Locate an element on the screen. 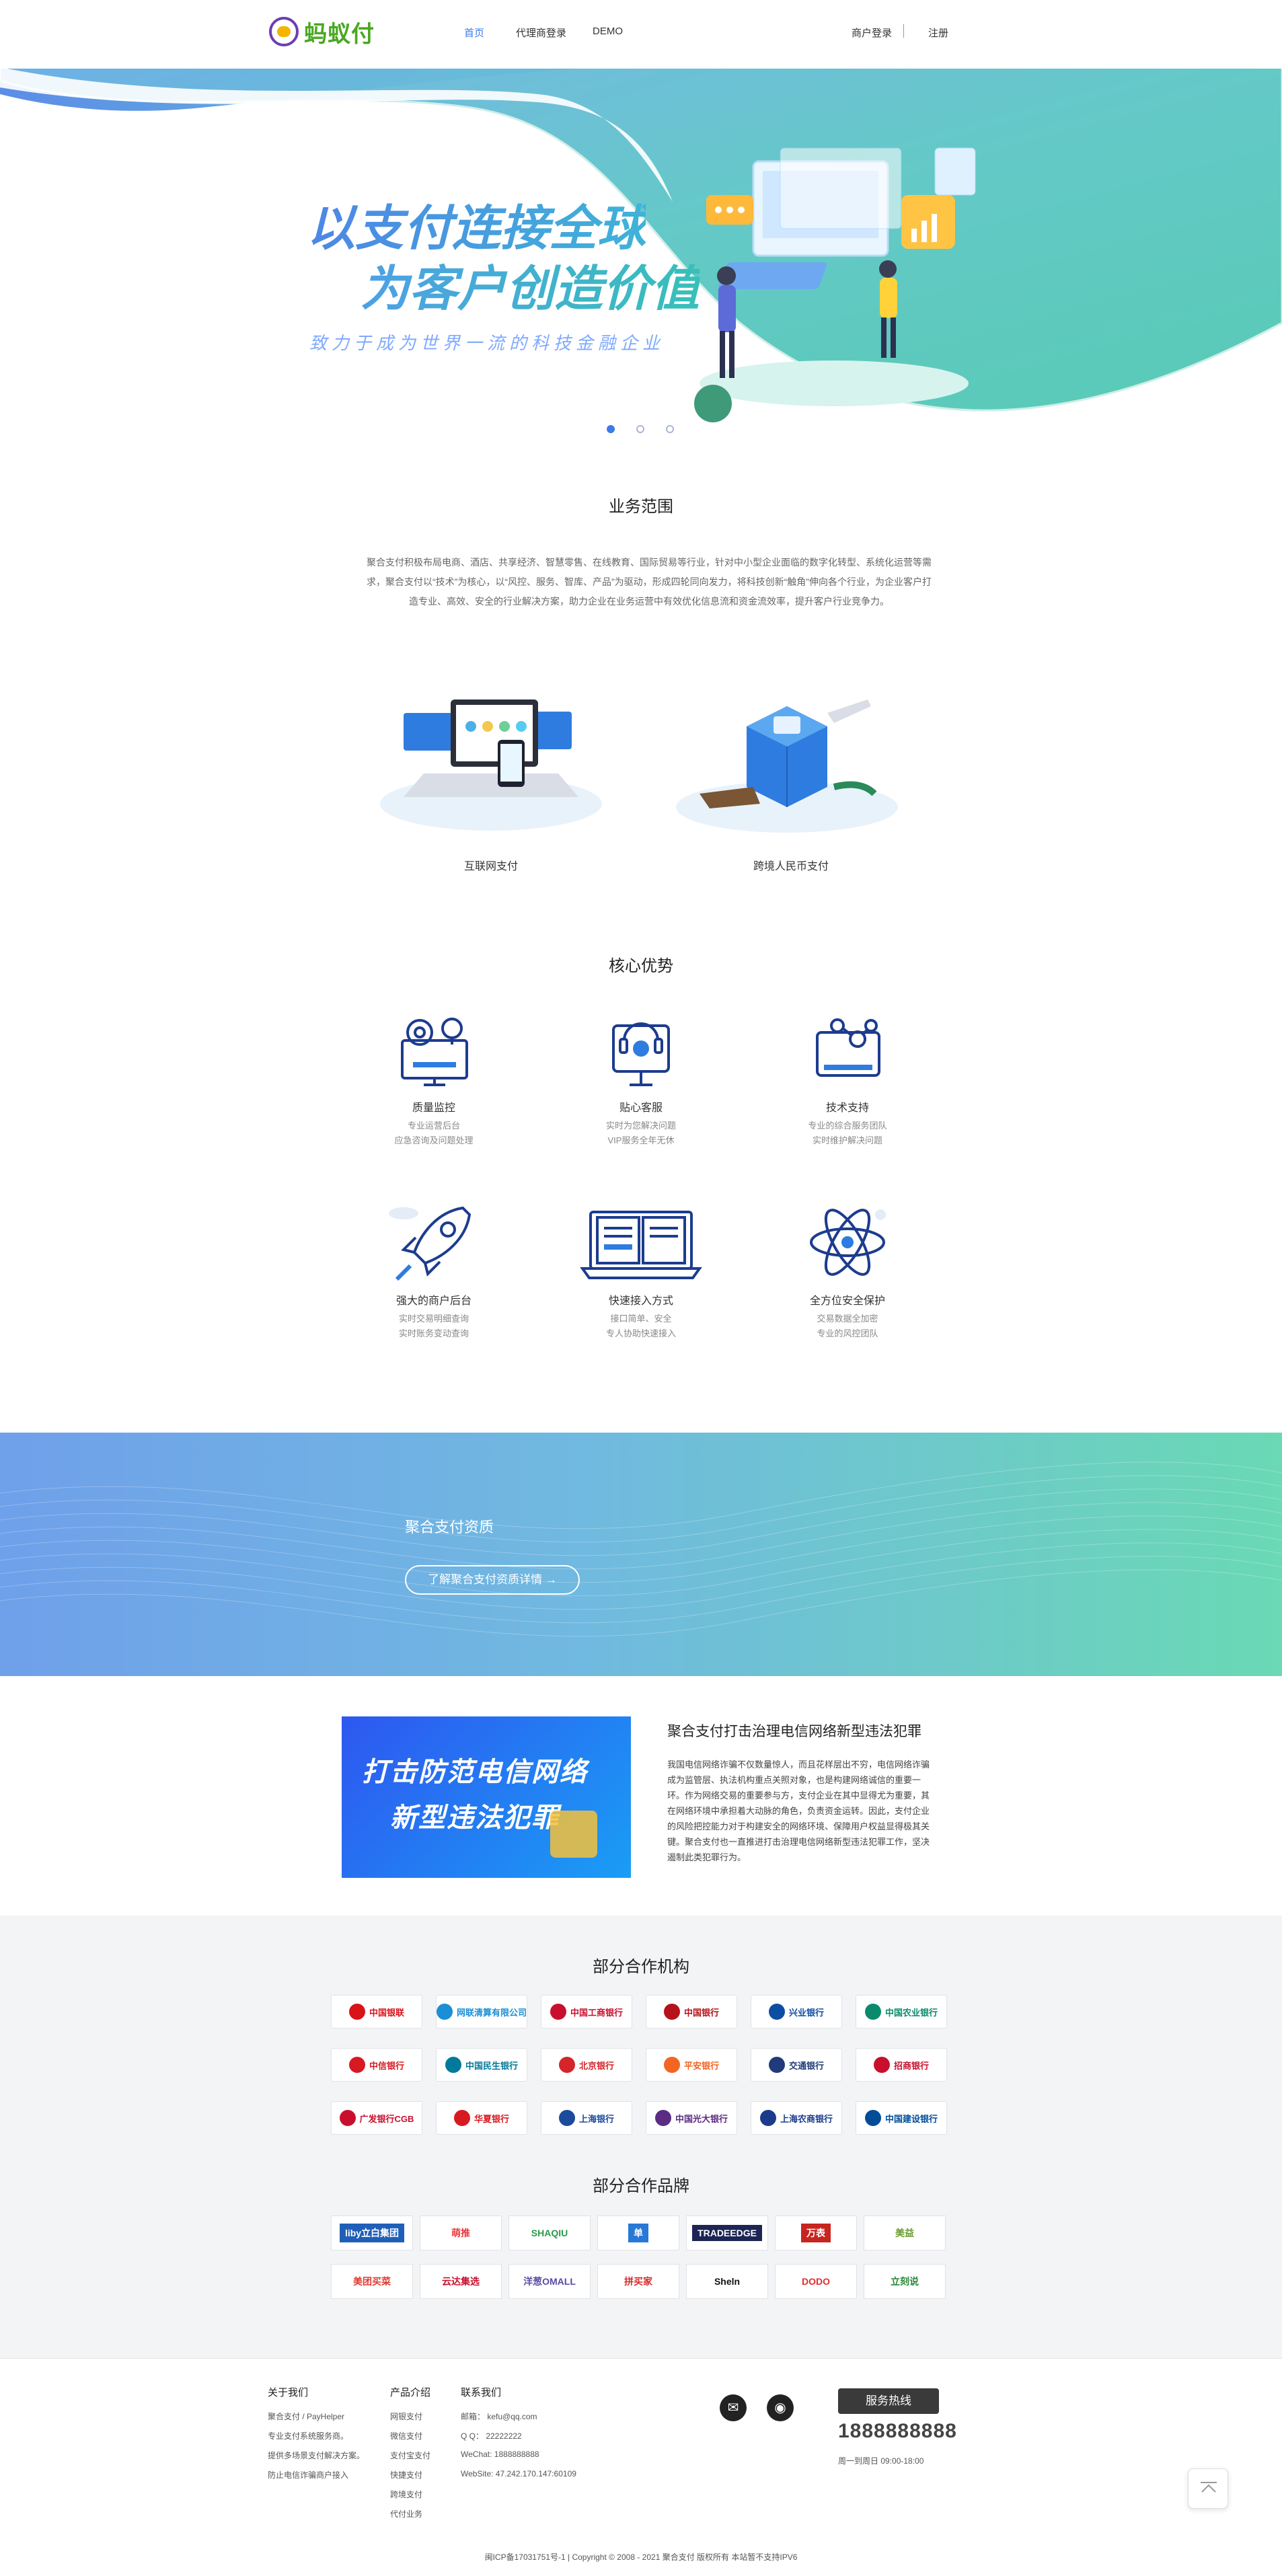 The image size is (1282, 2576). advantage-desc-2: 实时账务变动查询 is located at coordinates (433, 1333).